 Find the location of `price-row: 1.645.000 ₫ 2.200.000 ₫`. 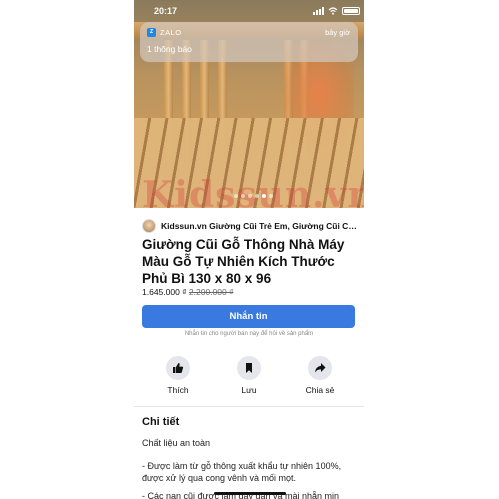

price-row: 1.645.000 ₫ 2.200.000 ₫ is located at coordinates (187, 292).